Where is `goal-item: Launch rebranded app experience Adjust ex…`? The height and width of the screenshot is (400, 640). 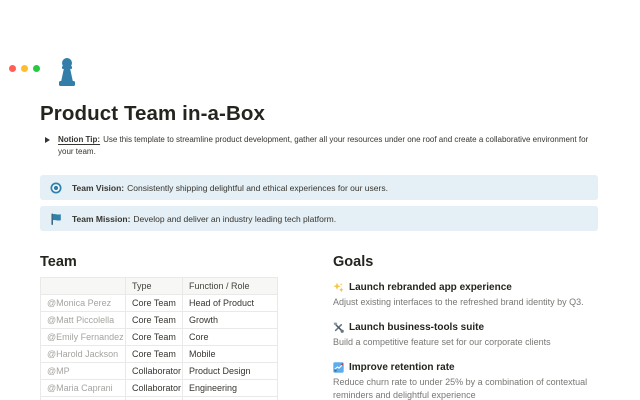
goal-item: Launch rebranded app experience Adjust ex… is located at coordinates (476, 295).